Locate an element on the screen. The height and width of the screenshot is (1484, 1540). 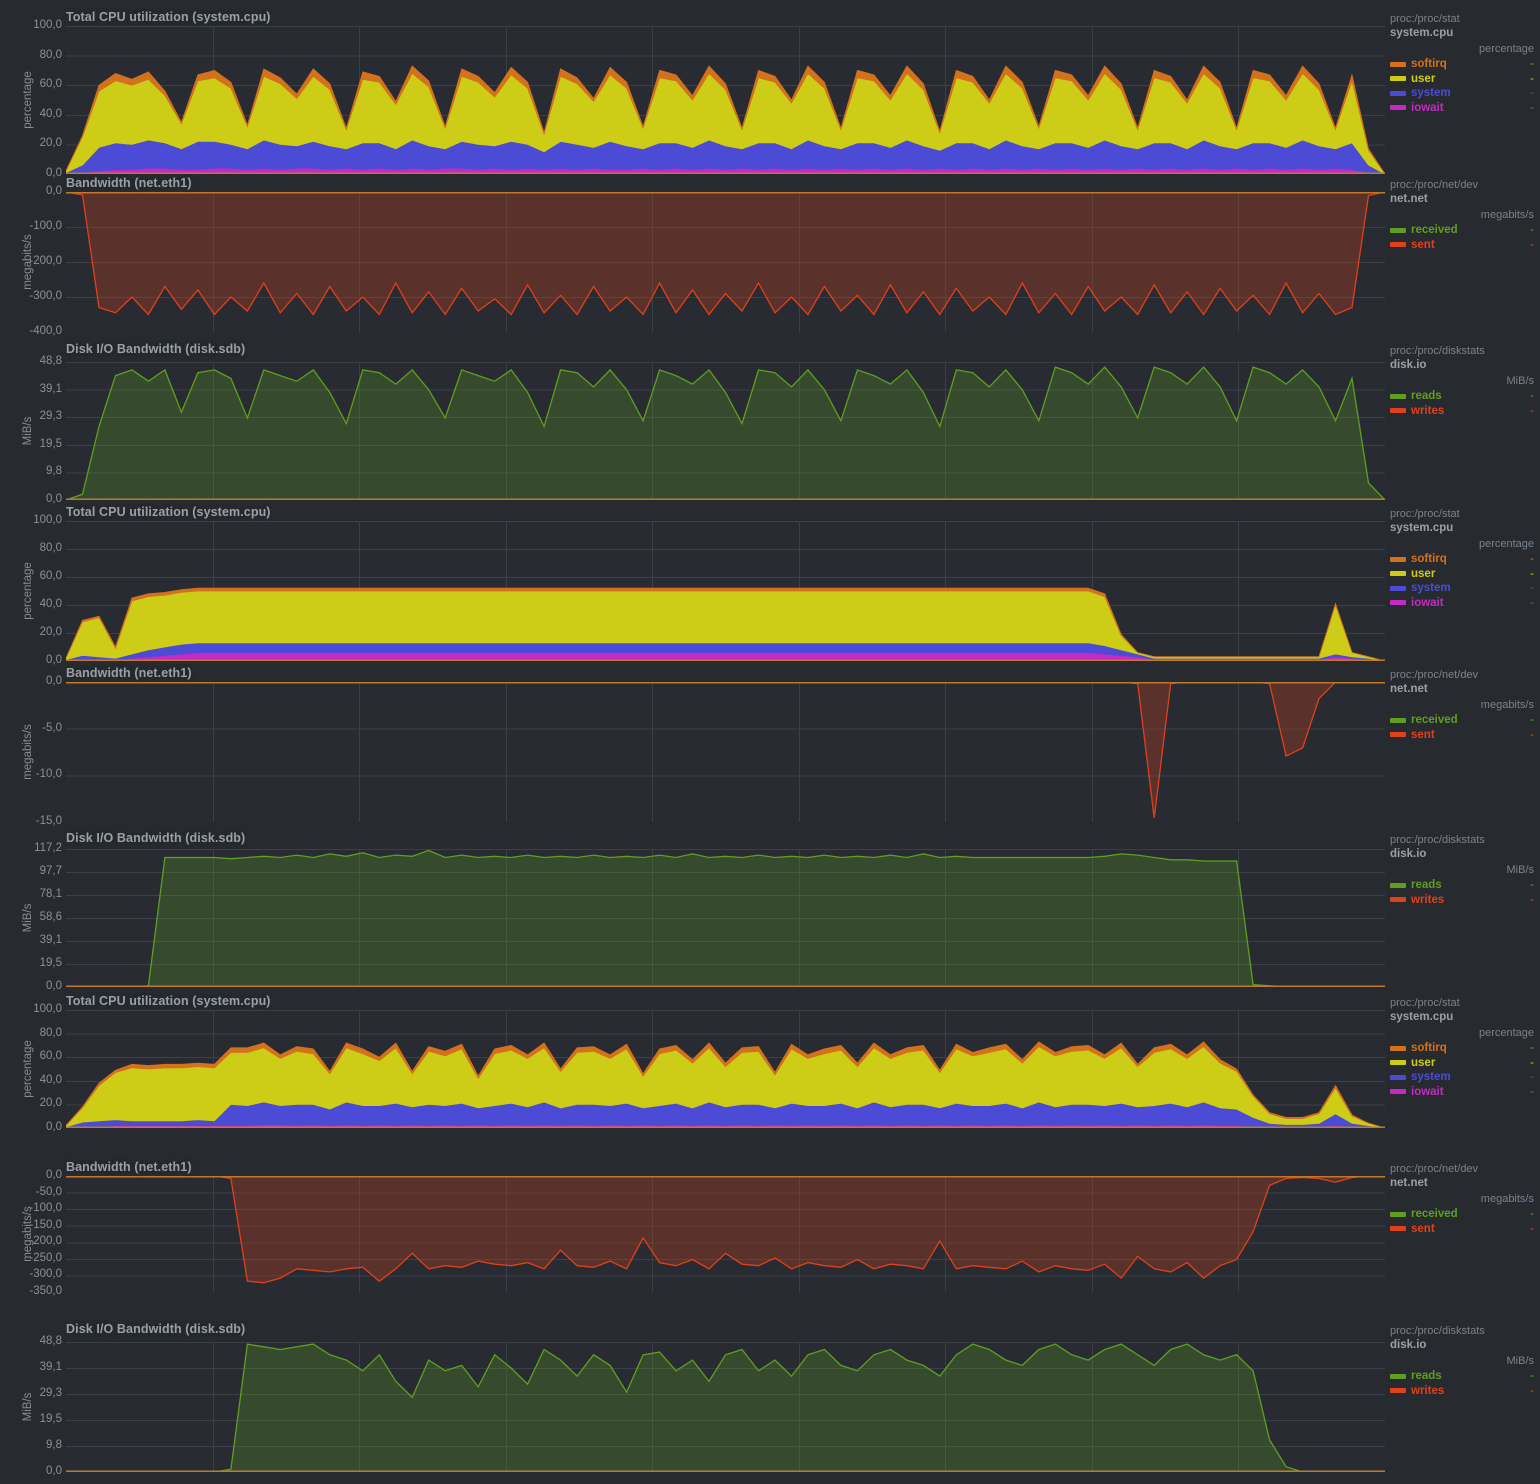
y-tick: 29,3 is located at coordinates (50, 1393).